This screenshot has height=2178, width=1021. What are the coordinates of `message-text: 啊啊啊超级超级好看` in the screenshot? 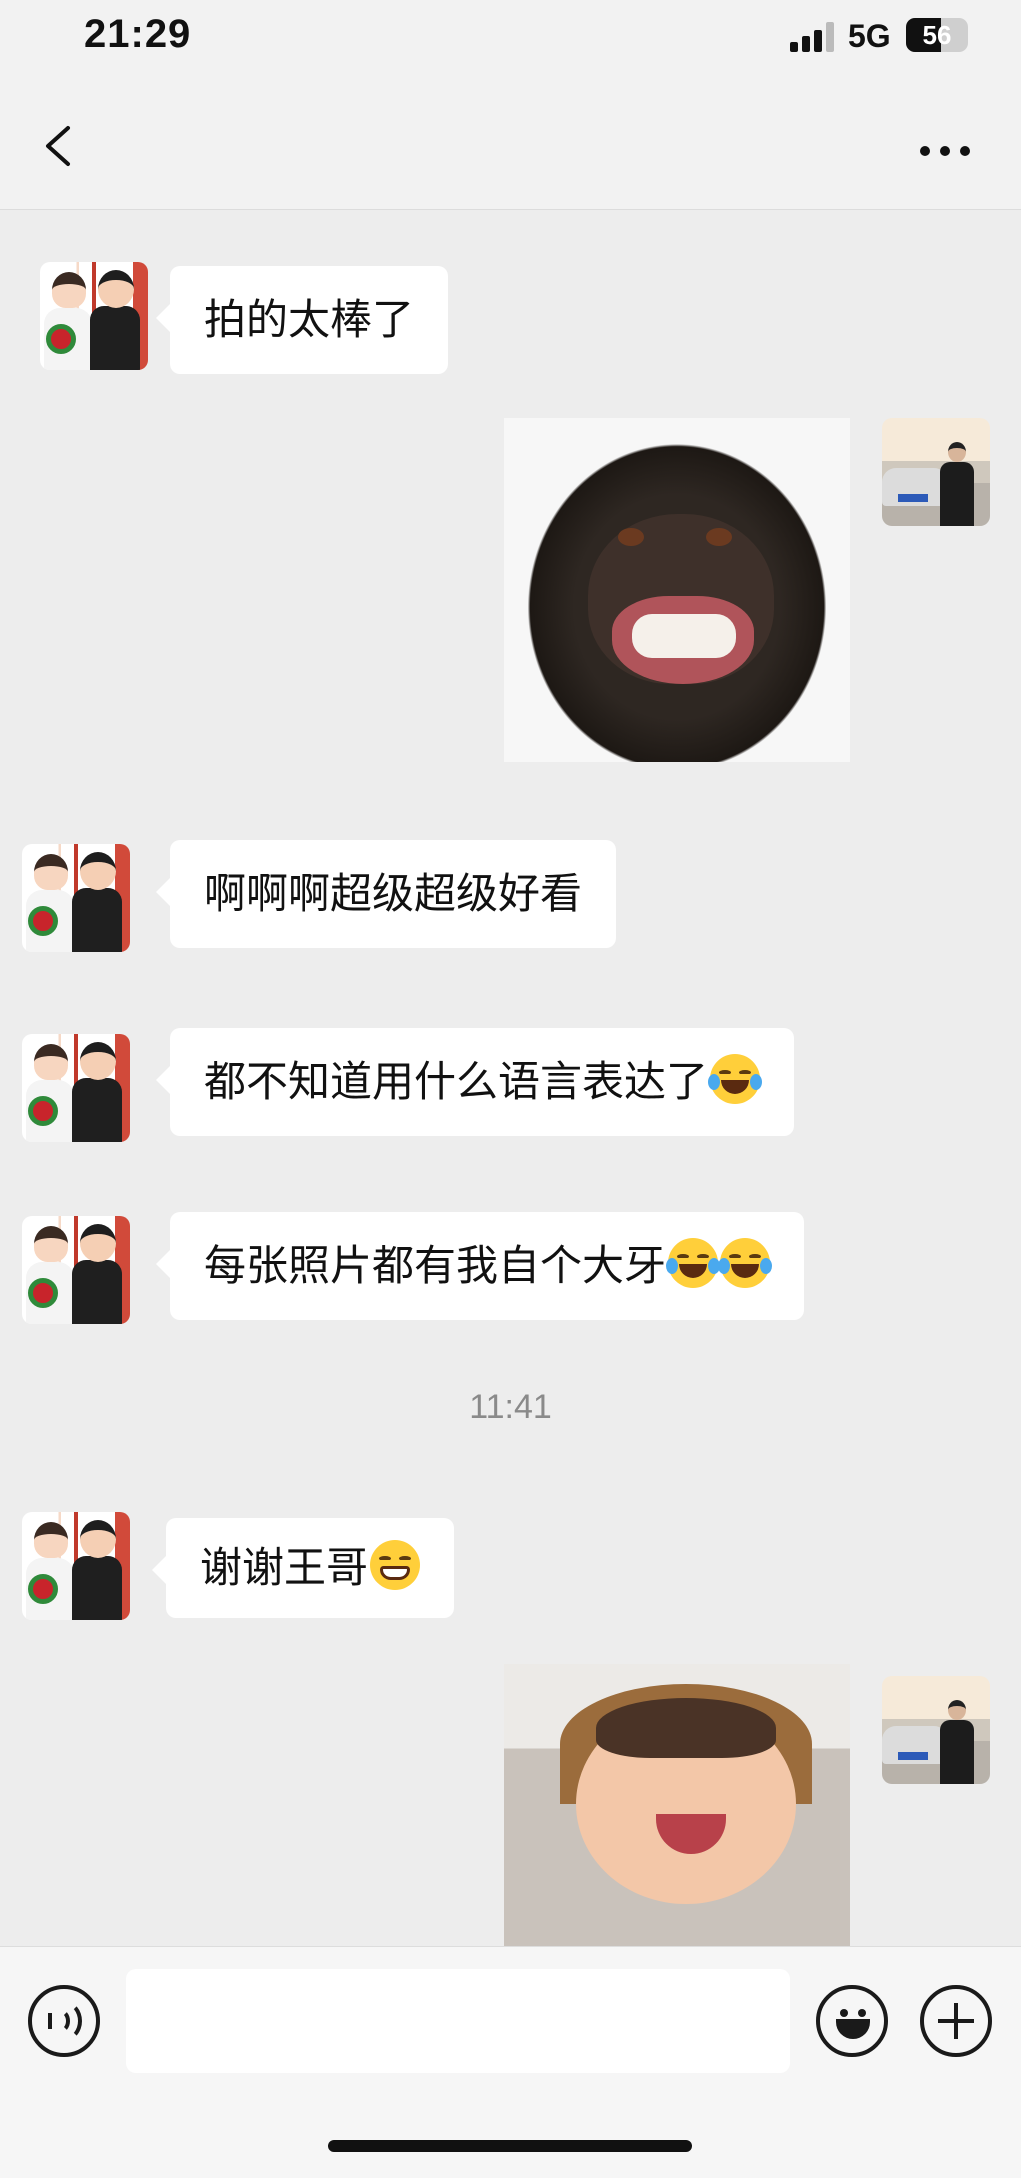 It's located at (393, 893).